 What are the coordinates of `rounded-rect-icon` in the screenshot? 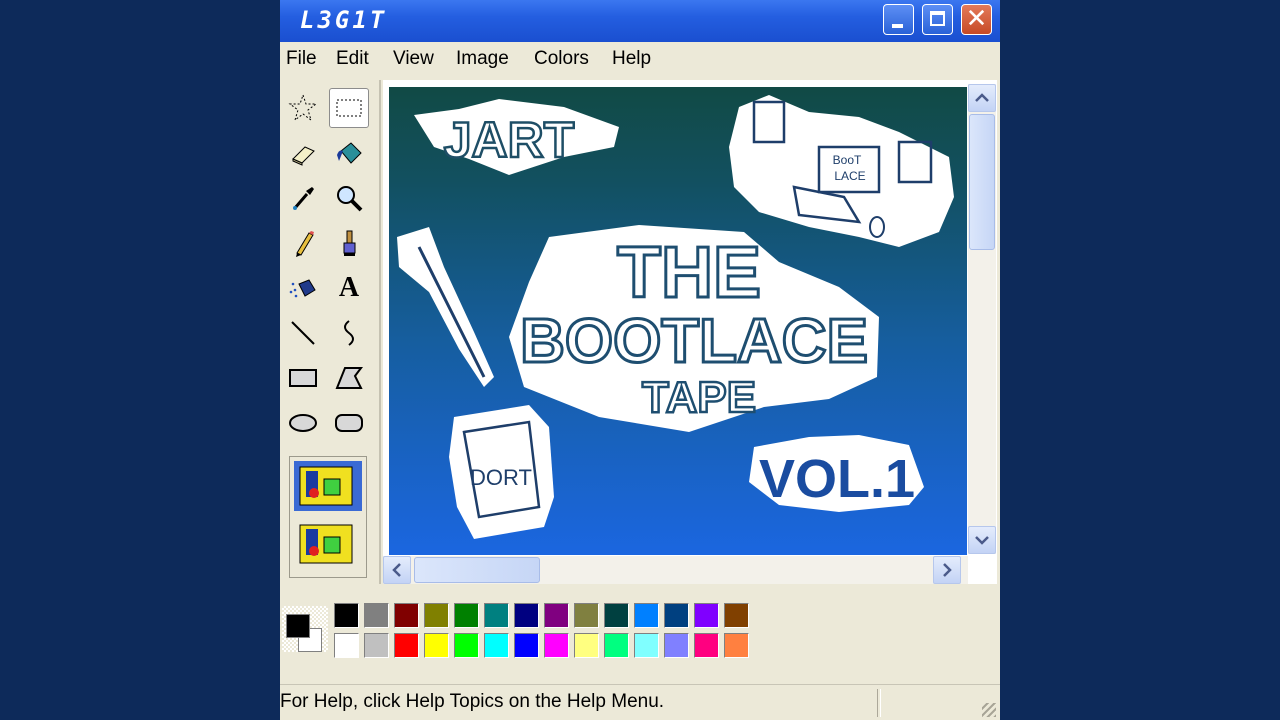 It's located at (349, 423).